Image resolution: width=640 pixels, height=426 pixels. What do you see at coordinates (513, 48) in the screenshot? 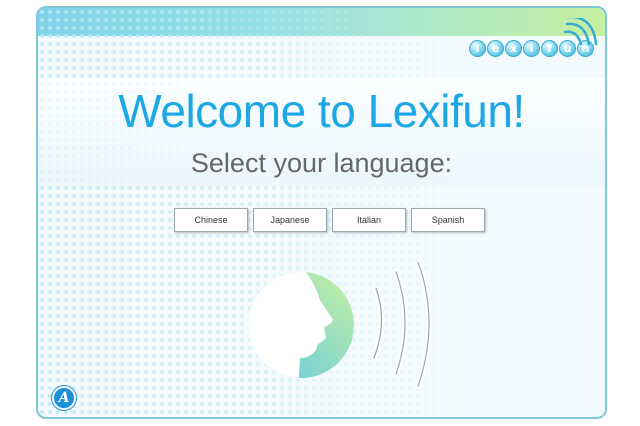
I see `logo-letter: x` at bounding box center [513, 48].